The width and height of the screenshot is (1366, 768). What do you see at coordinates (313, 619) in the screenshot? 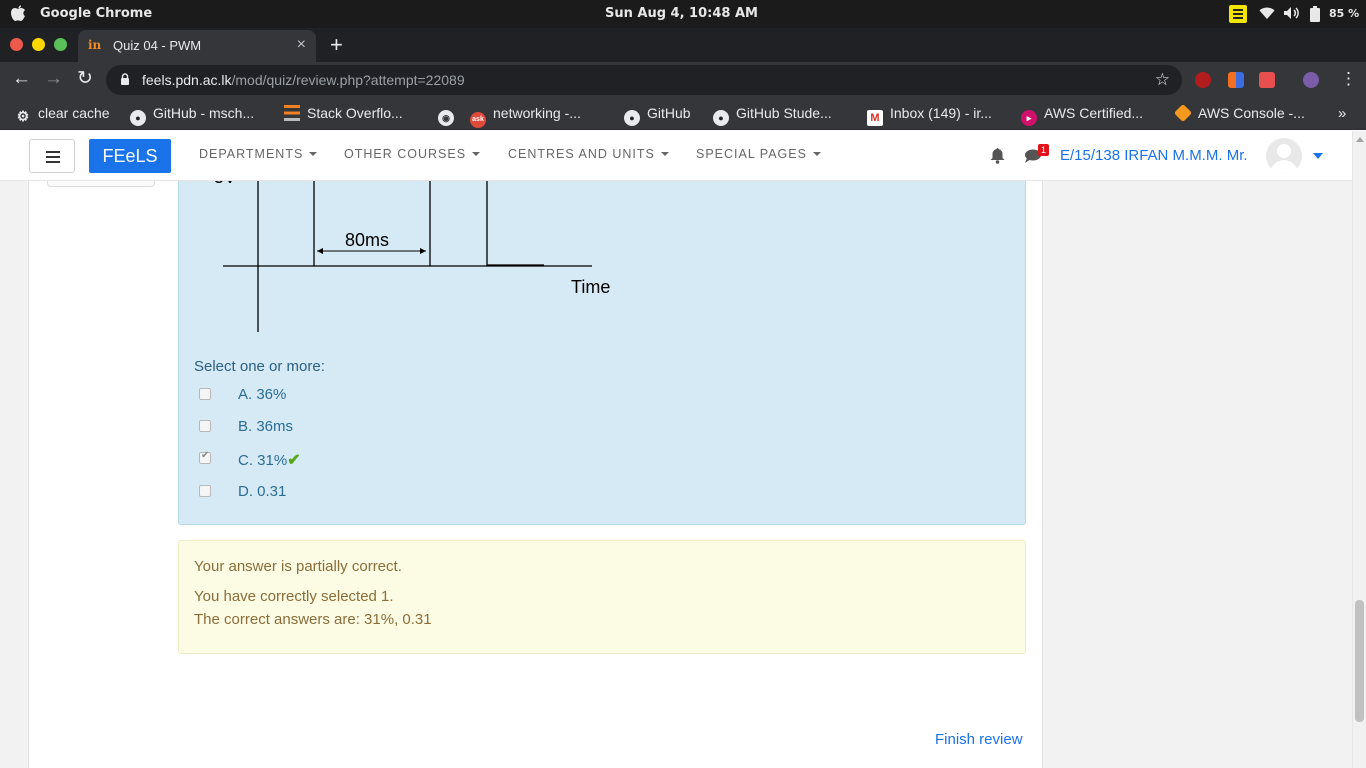
I see `feedback-correct-answers: The correct answers are: 31%, 0.31` at bounding box center [313, 619].